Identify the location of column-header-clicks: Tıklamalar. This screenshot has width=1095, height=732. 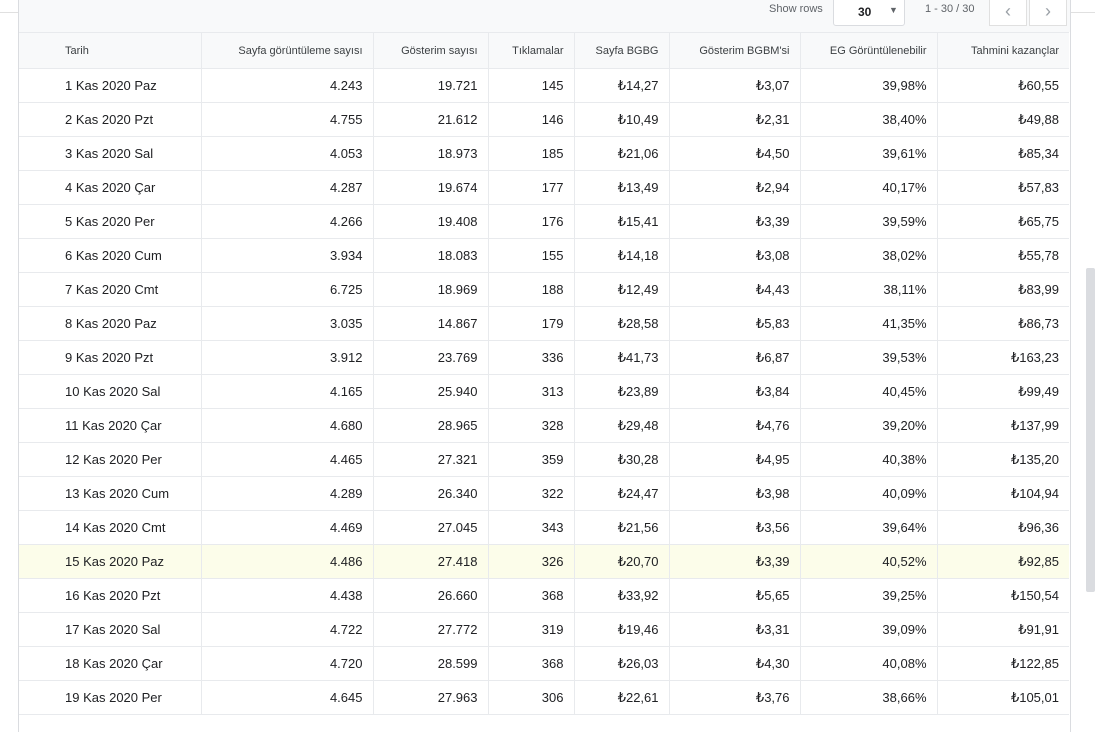
(531, 50).